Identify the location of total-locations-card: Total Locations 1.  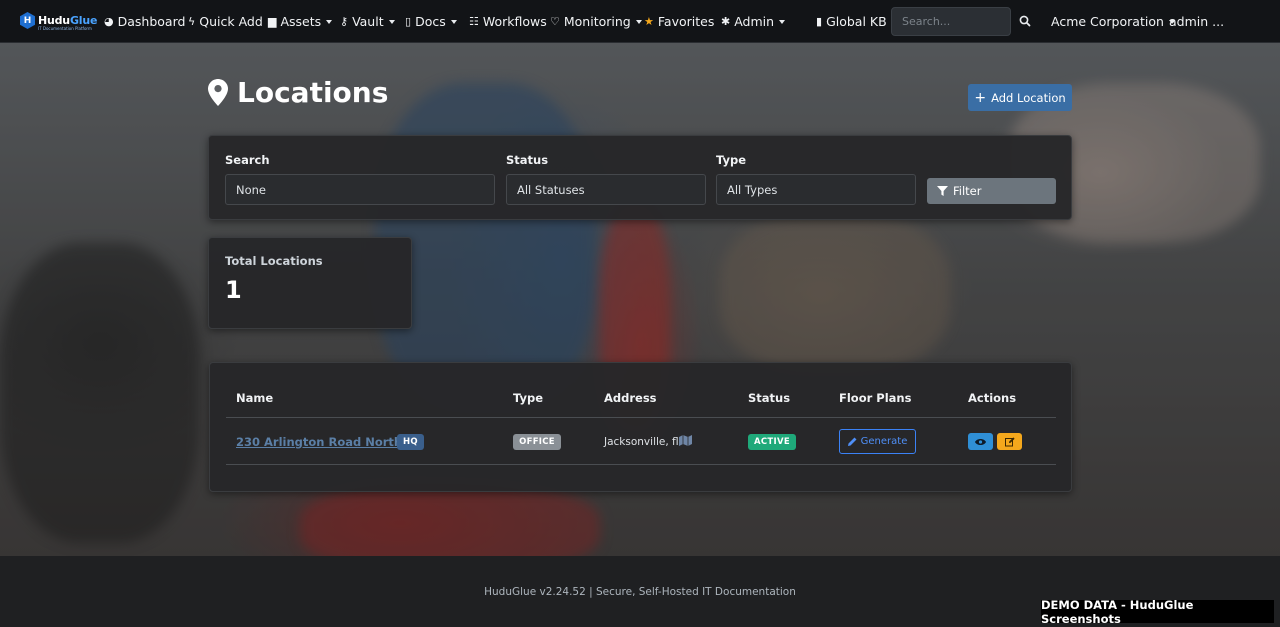
(310, 283).